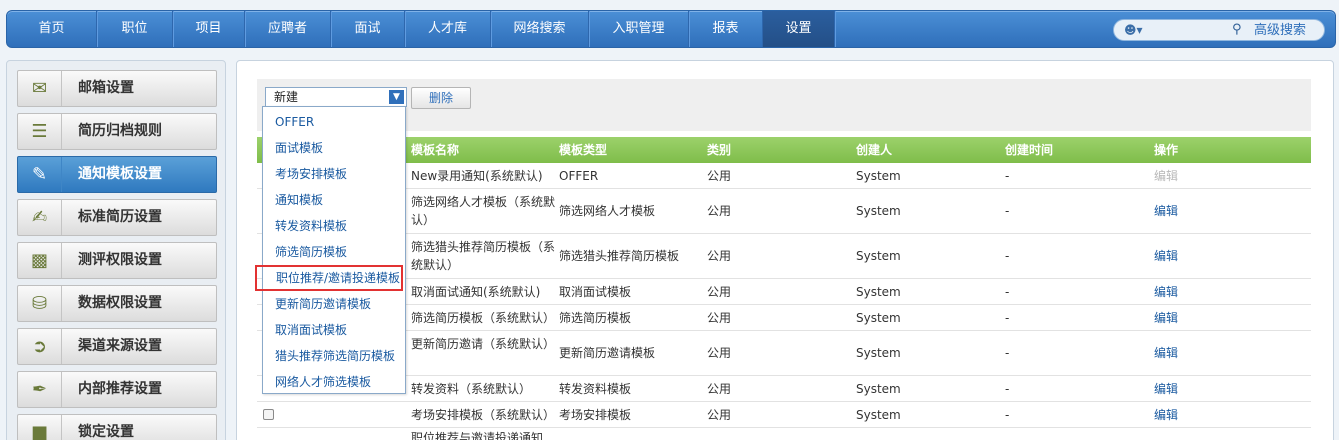 Image resolution: width=1339 pixels, height=440 pixels. What do you see at coordinates (483, 256) in the screenshot?
I see `row-name: 筛选猎头推荐简历模板（系统默认）` at bounding box center [483, 256].